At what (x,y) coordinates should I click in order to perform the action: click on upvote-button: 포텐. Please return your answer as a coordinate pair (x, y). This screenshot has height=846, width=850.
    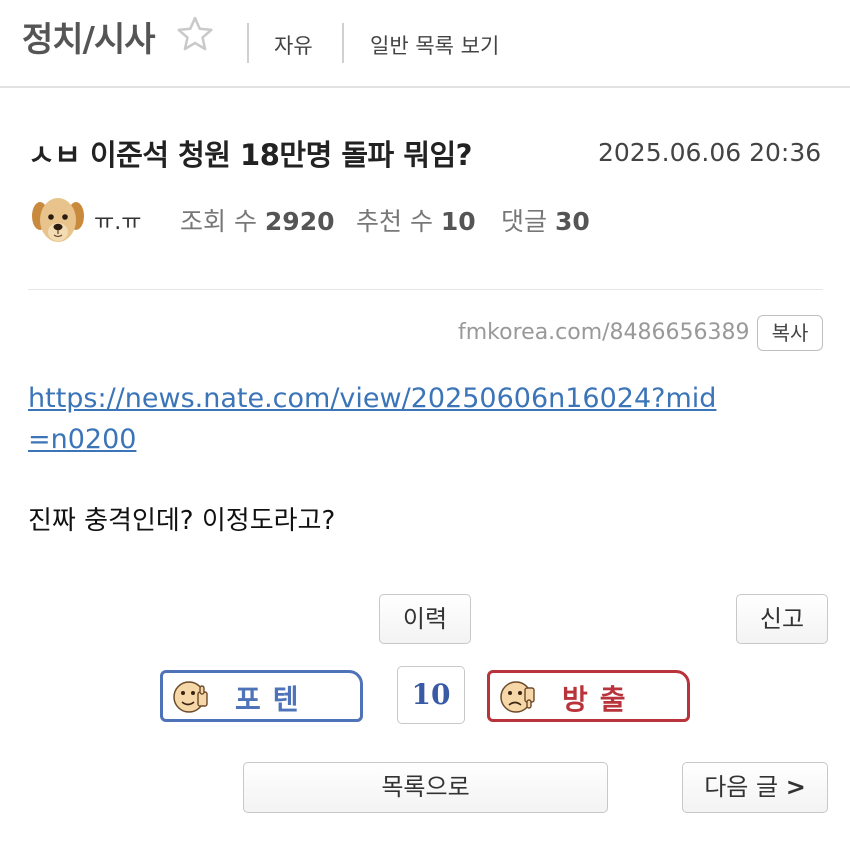
    Looking at the image, I should click on (261, 696).